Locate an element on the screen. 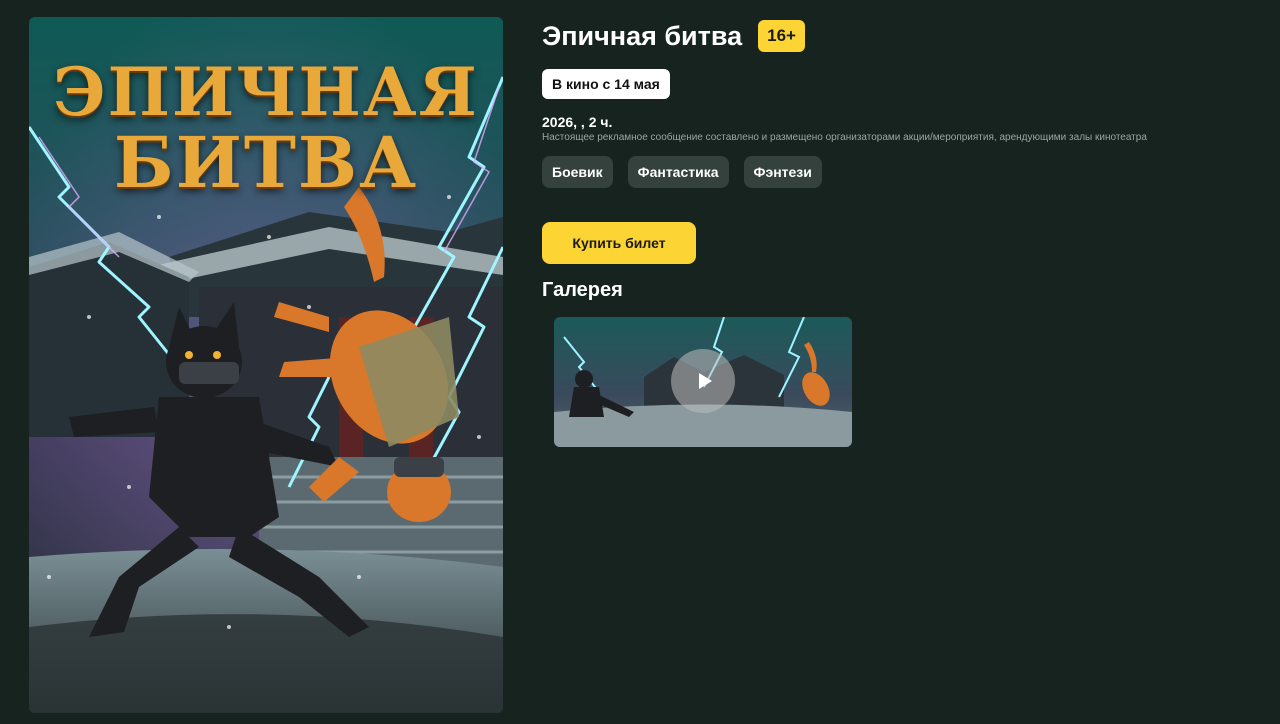 This screenshot has height=724, width=1280. age-rating-badge: 16+ is located at coordinates (781, 36).